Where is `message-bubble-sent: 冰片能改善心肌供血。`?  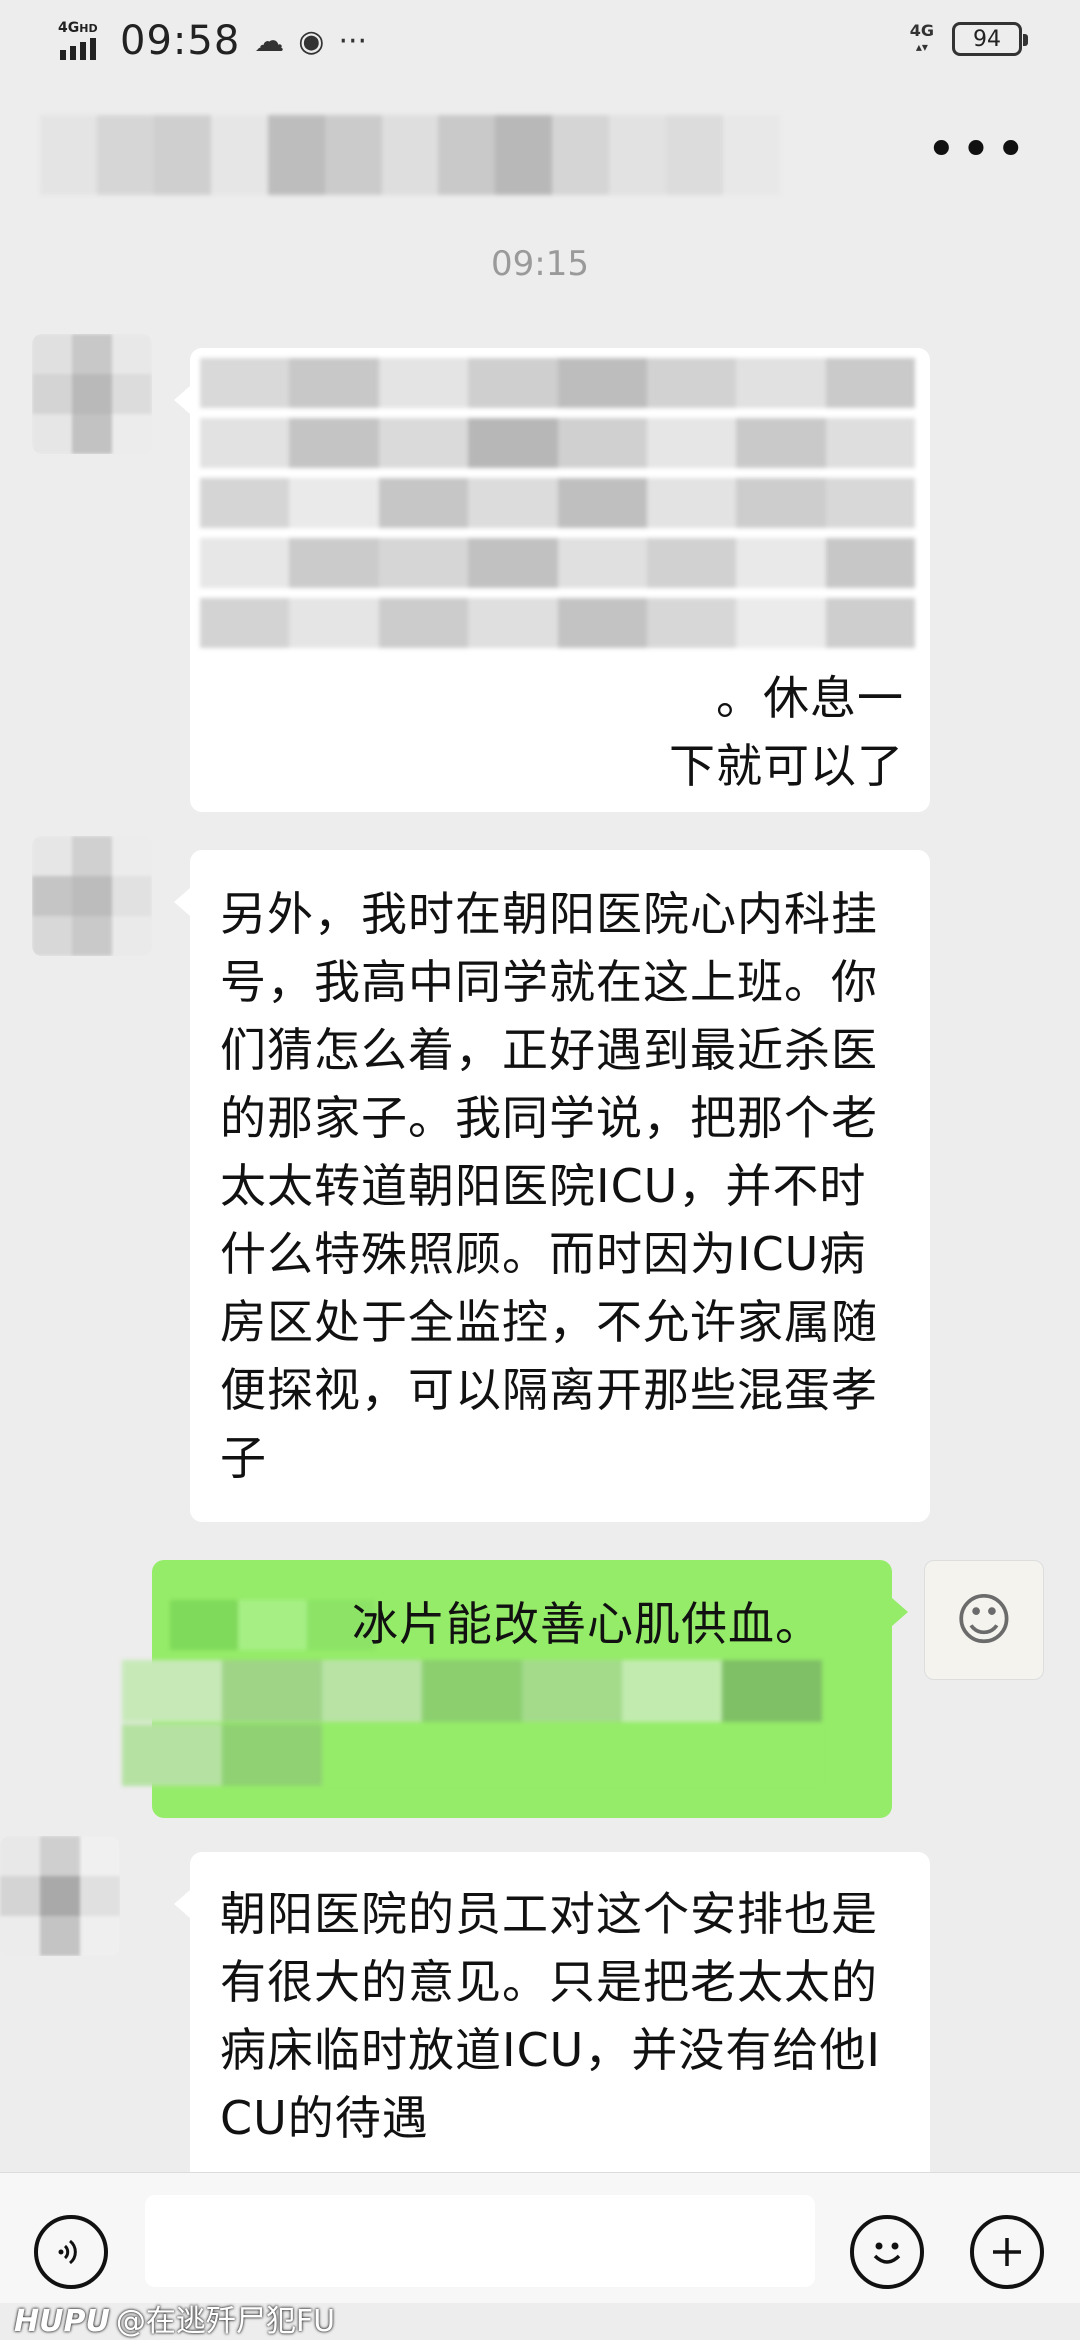
message-bubble-sent: 冰片能改善心肌供血。 is located at coordinates (515, 1689).